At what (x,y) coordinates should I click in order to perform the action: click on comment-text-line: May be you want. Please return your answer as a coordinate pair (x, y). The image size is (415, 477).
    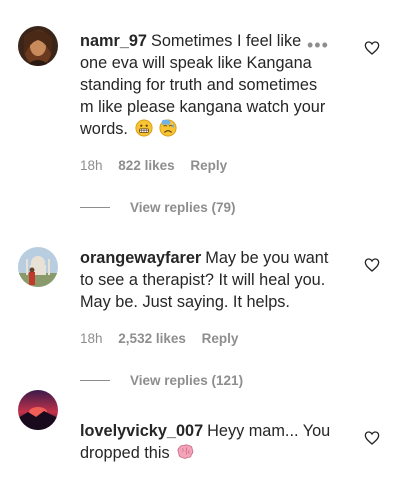
    Looking at the image, I should click on (267, 258).